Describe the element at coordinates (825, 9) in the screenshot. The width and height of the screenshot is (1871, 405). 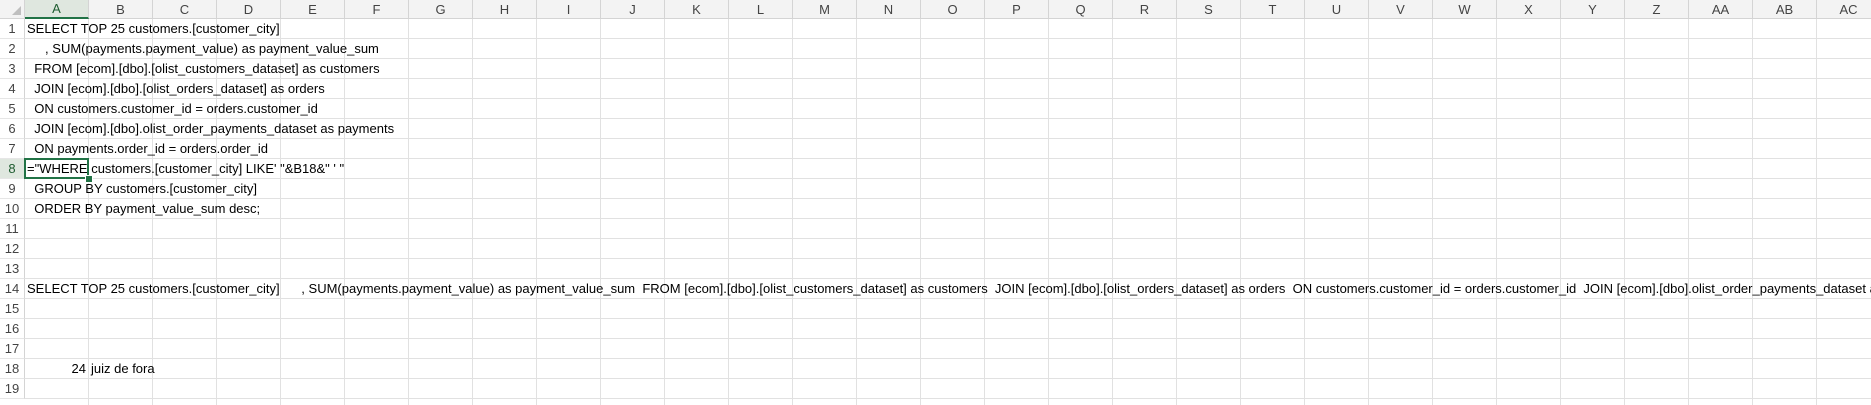
I see `column-header-M: M` at that location.